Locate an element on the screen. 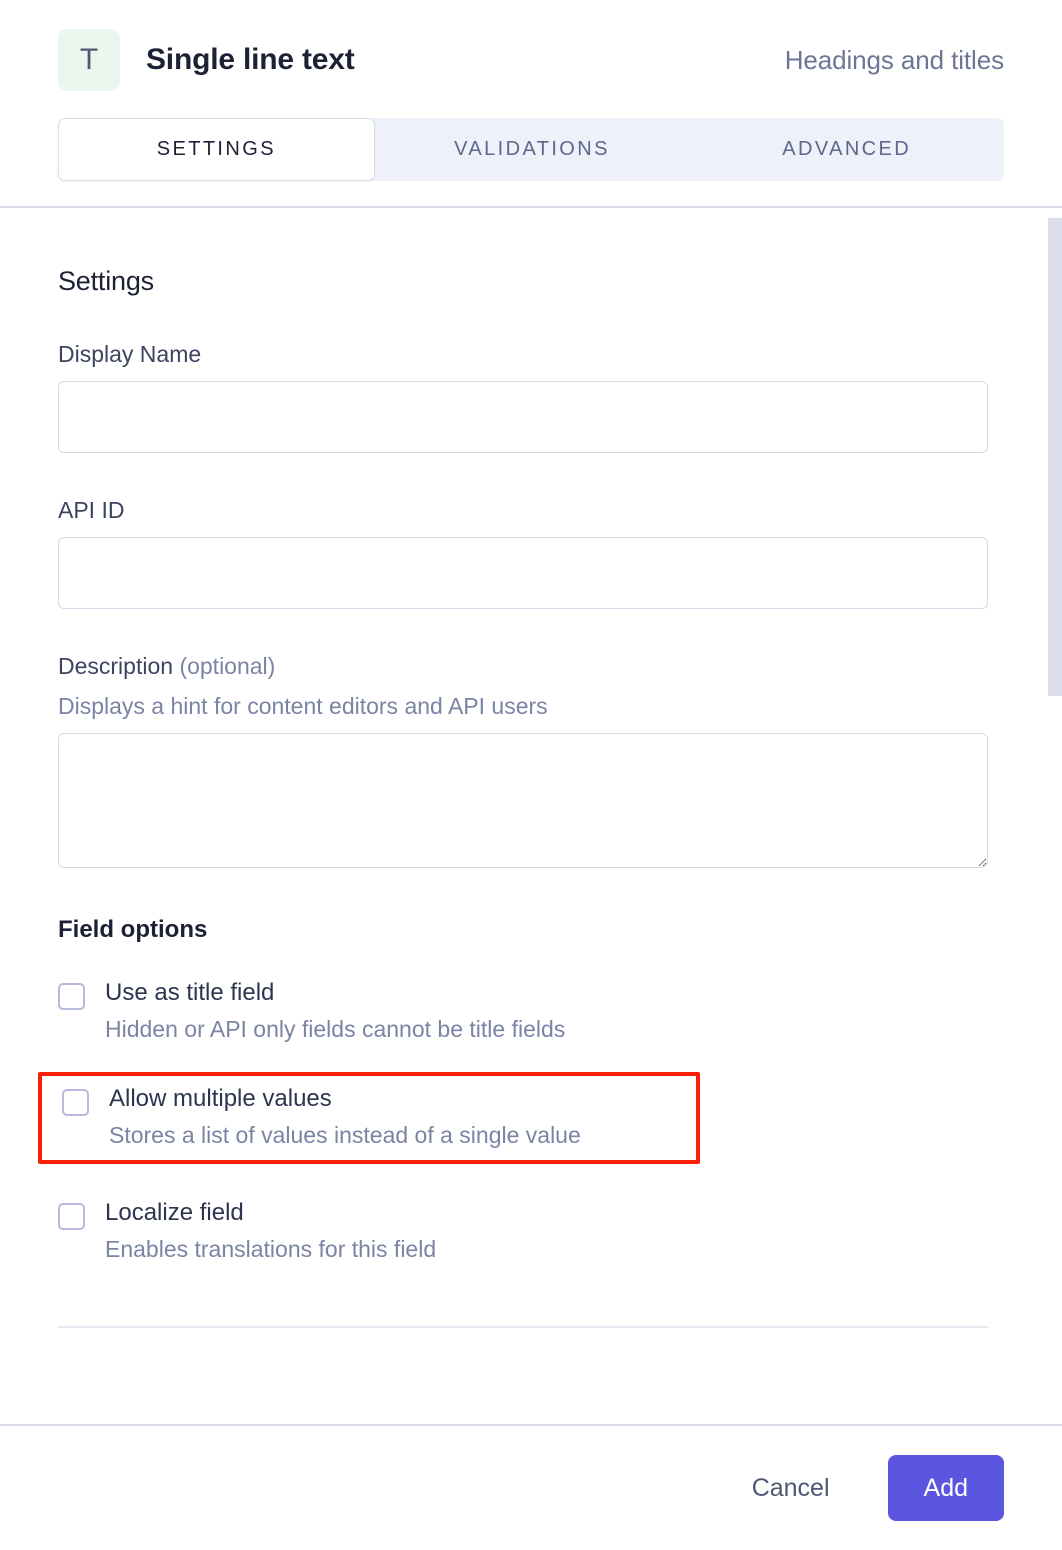 This screenshot has height=1550, width=1062. section-title: Settings is located at coordinates (106, 281).